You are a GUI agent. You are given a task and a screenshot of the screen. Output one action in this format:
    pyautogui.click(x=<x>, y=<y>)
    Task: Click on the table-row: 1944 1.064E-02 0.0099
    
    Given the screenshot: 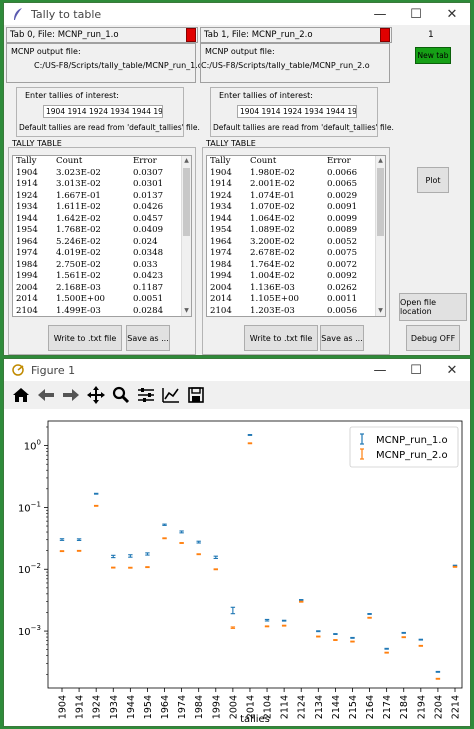 What is the action you would take?
    pyautogui.click(x=296, y=220)
    